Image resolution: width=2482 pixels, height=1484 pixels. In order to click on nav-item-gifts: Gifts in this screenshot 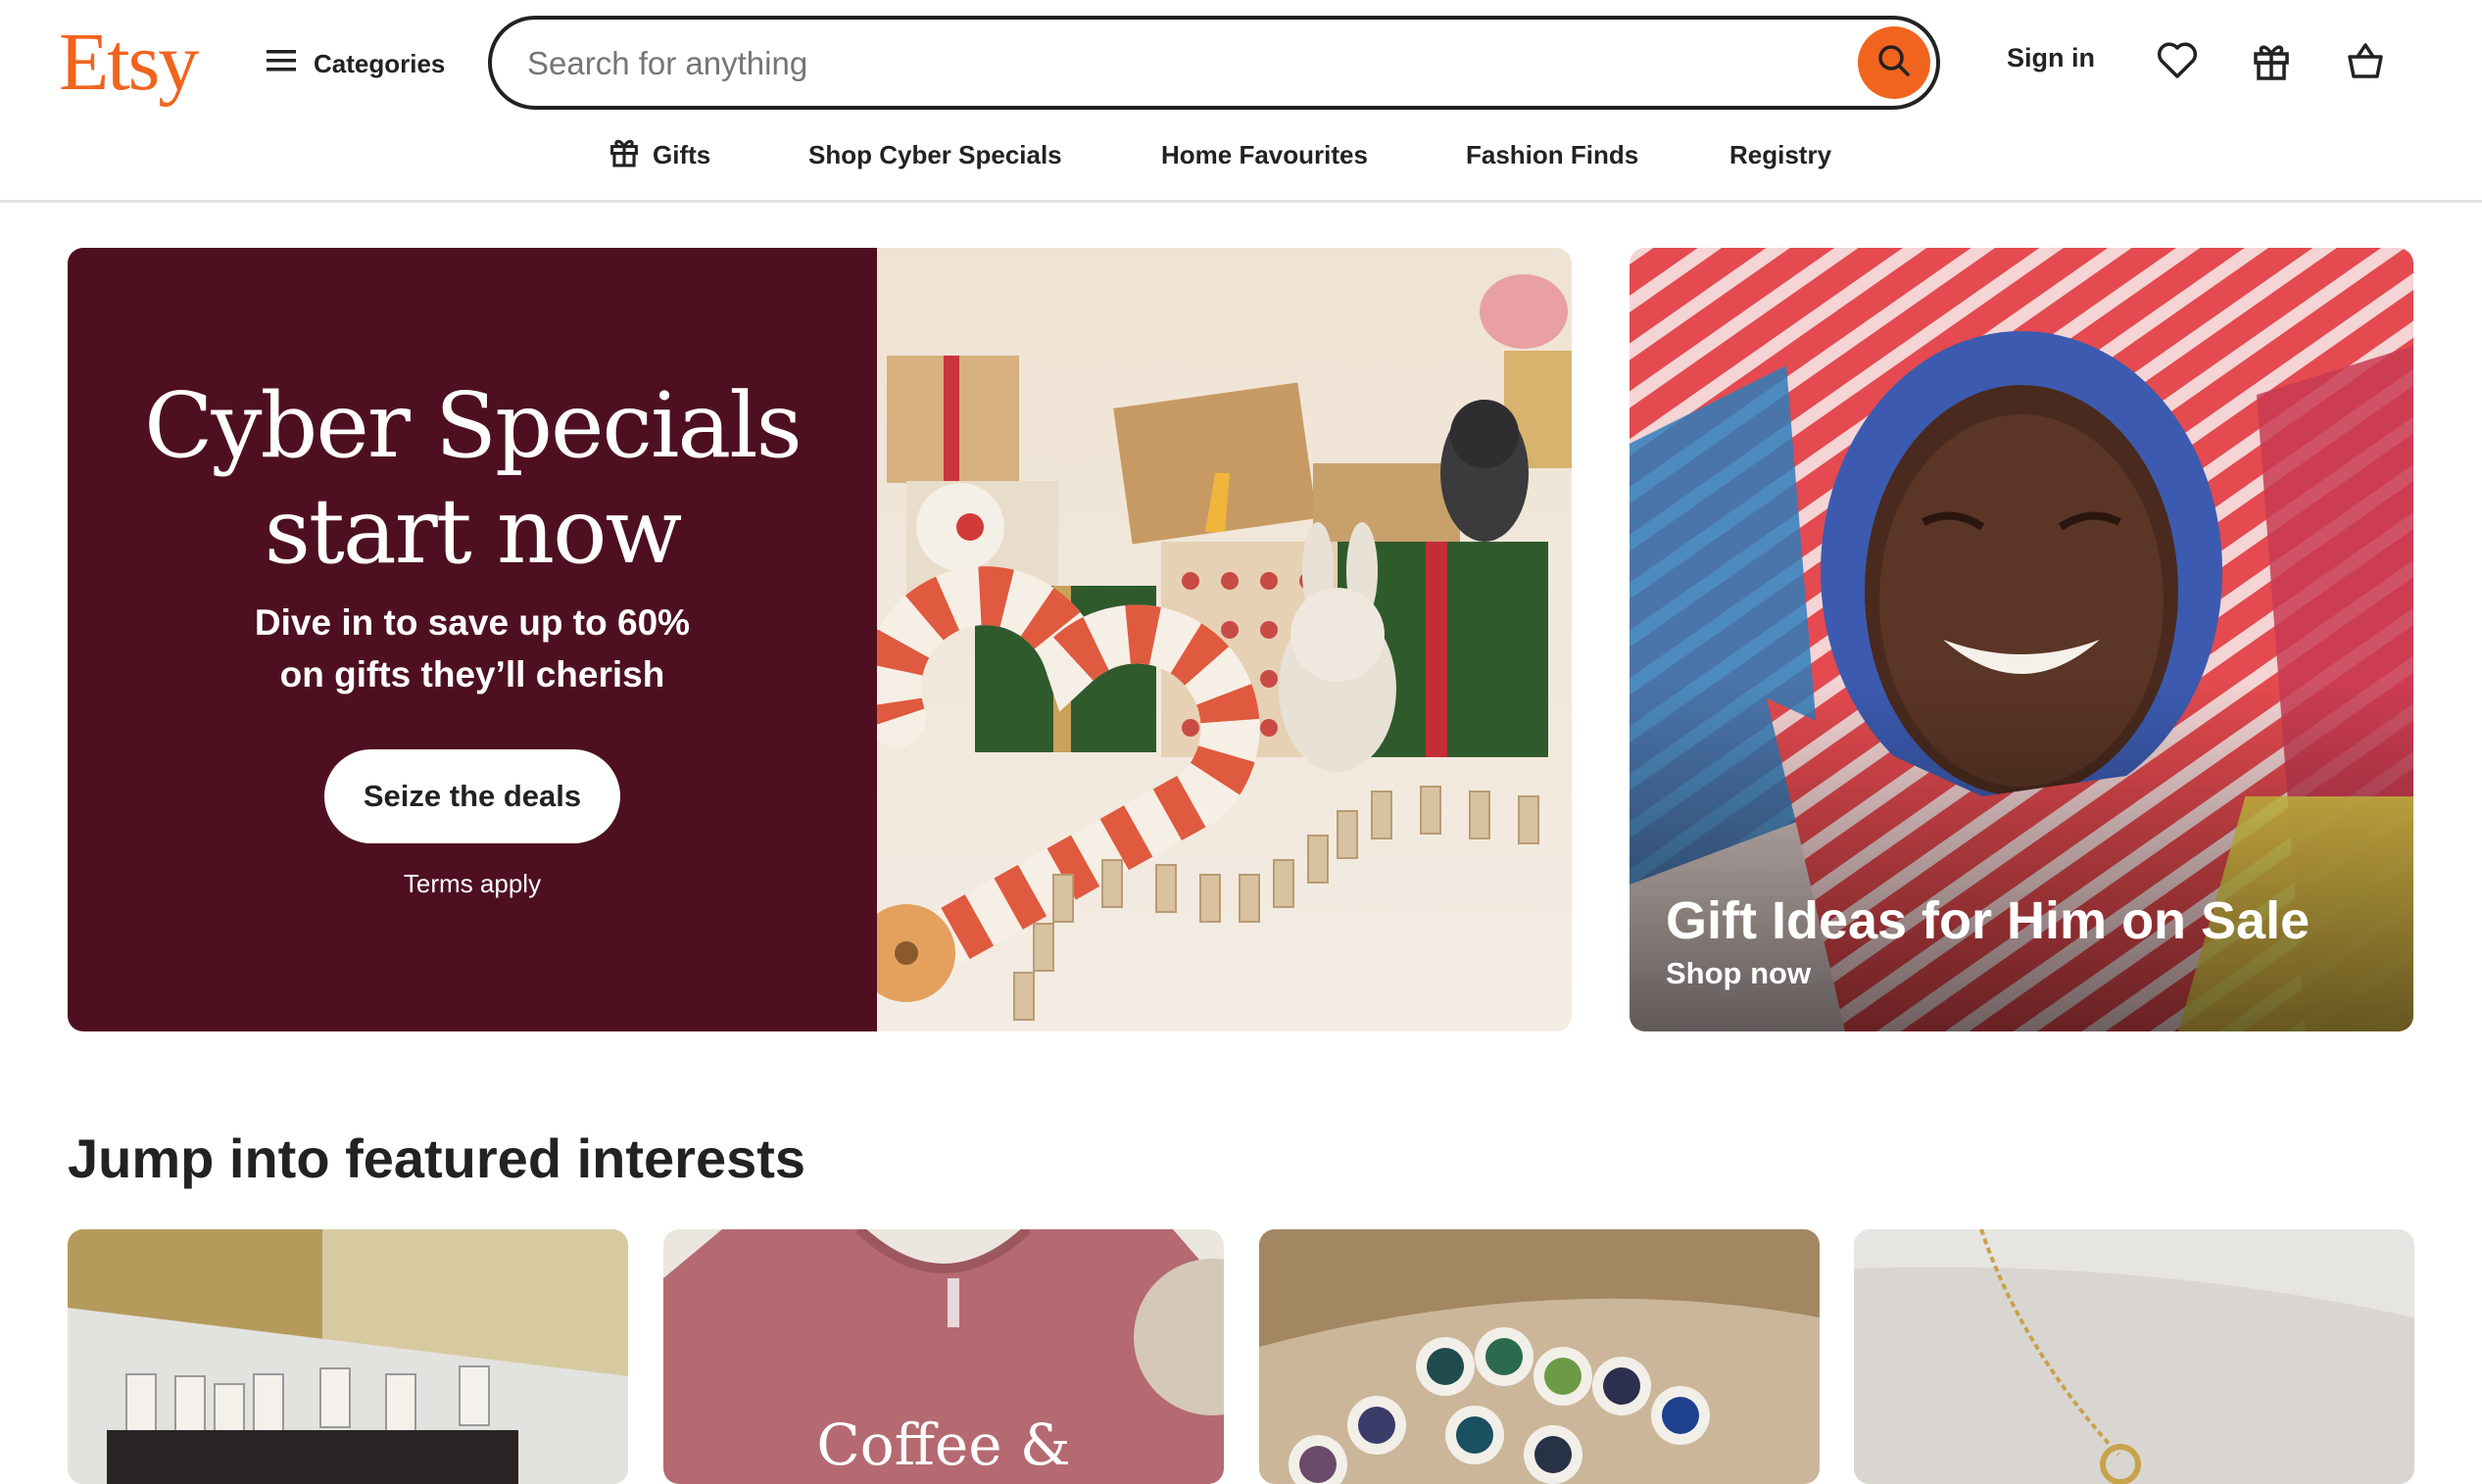, I will do `click(659, 154)`.